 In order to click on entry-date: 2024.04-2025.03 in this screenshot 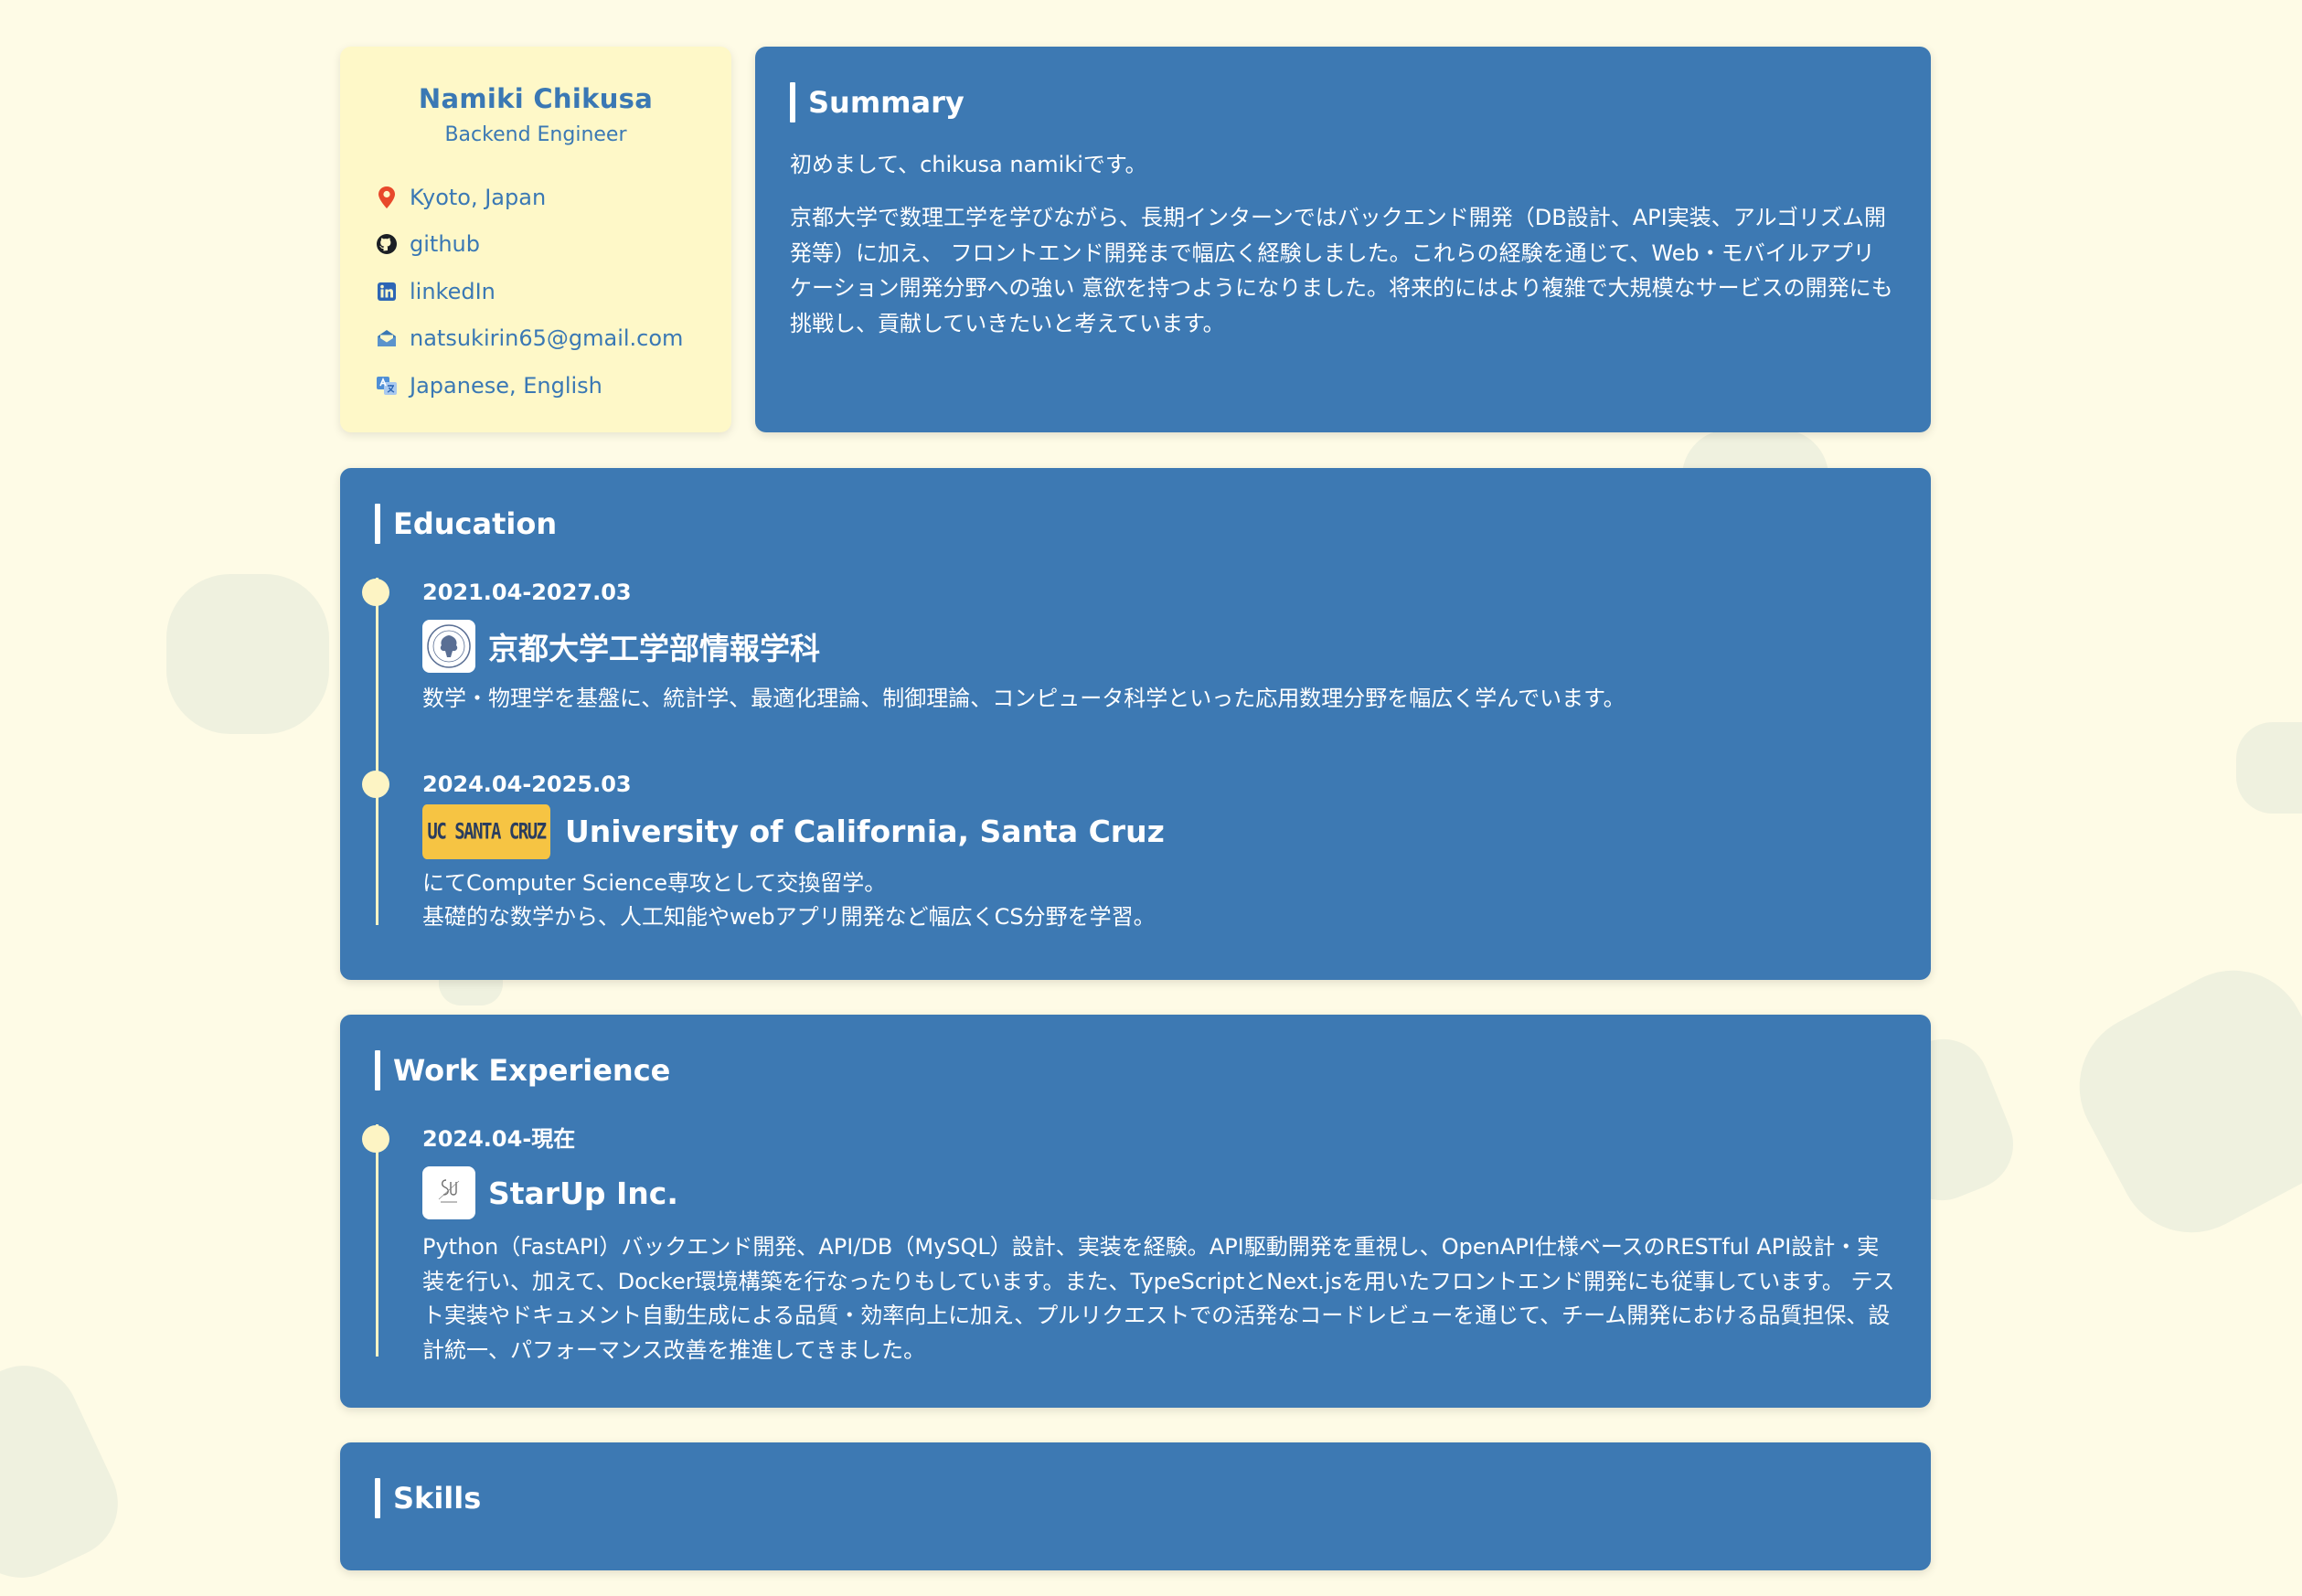, I will do `click(527, 784)`.